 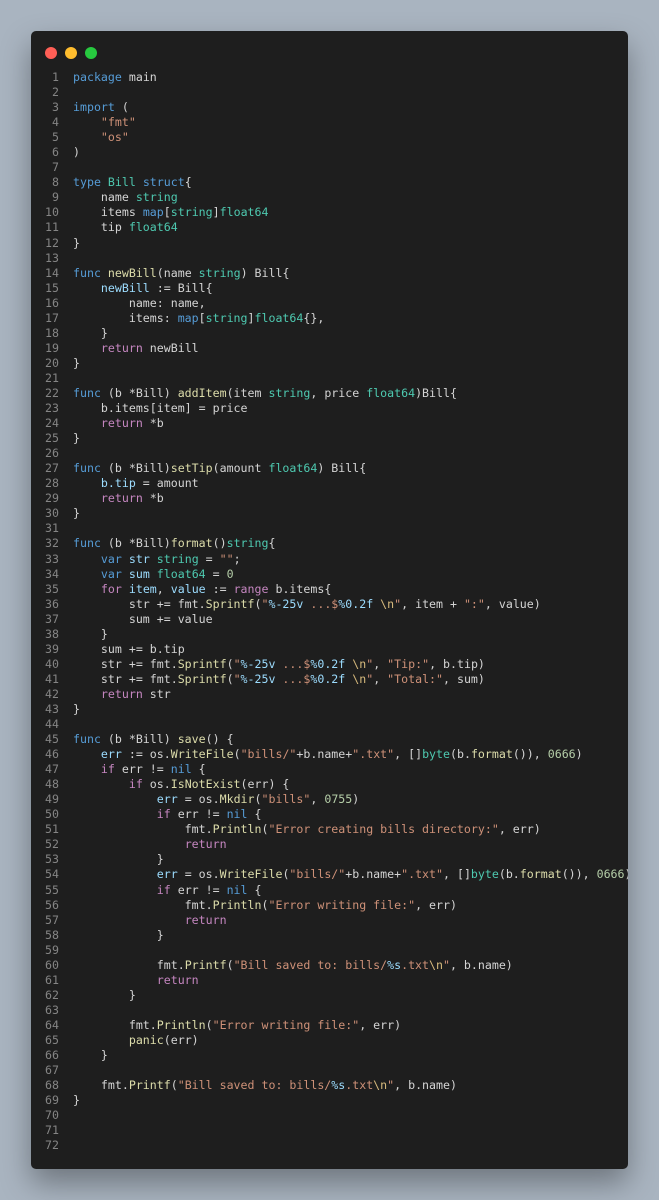 I want to click on line-number: 10, so click(x=52, y=212).